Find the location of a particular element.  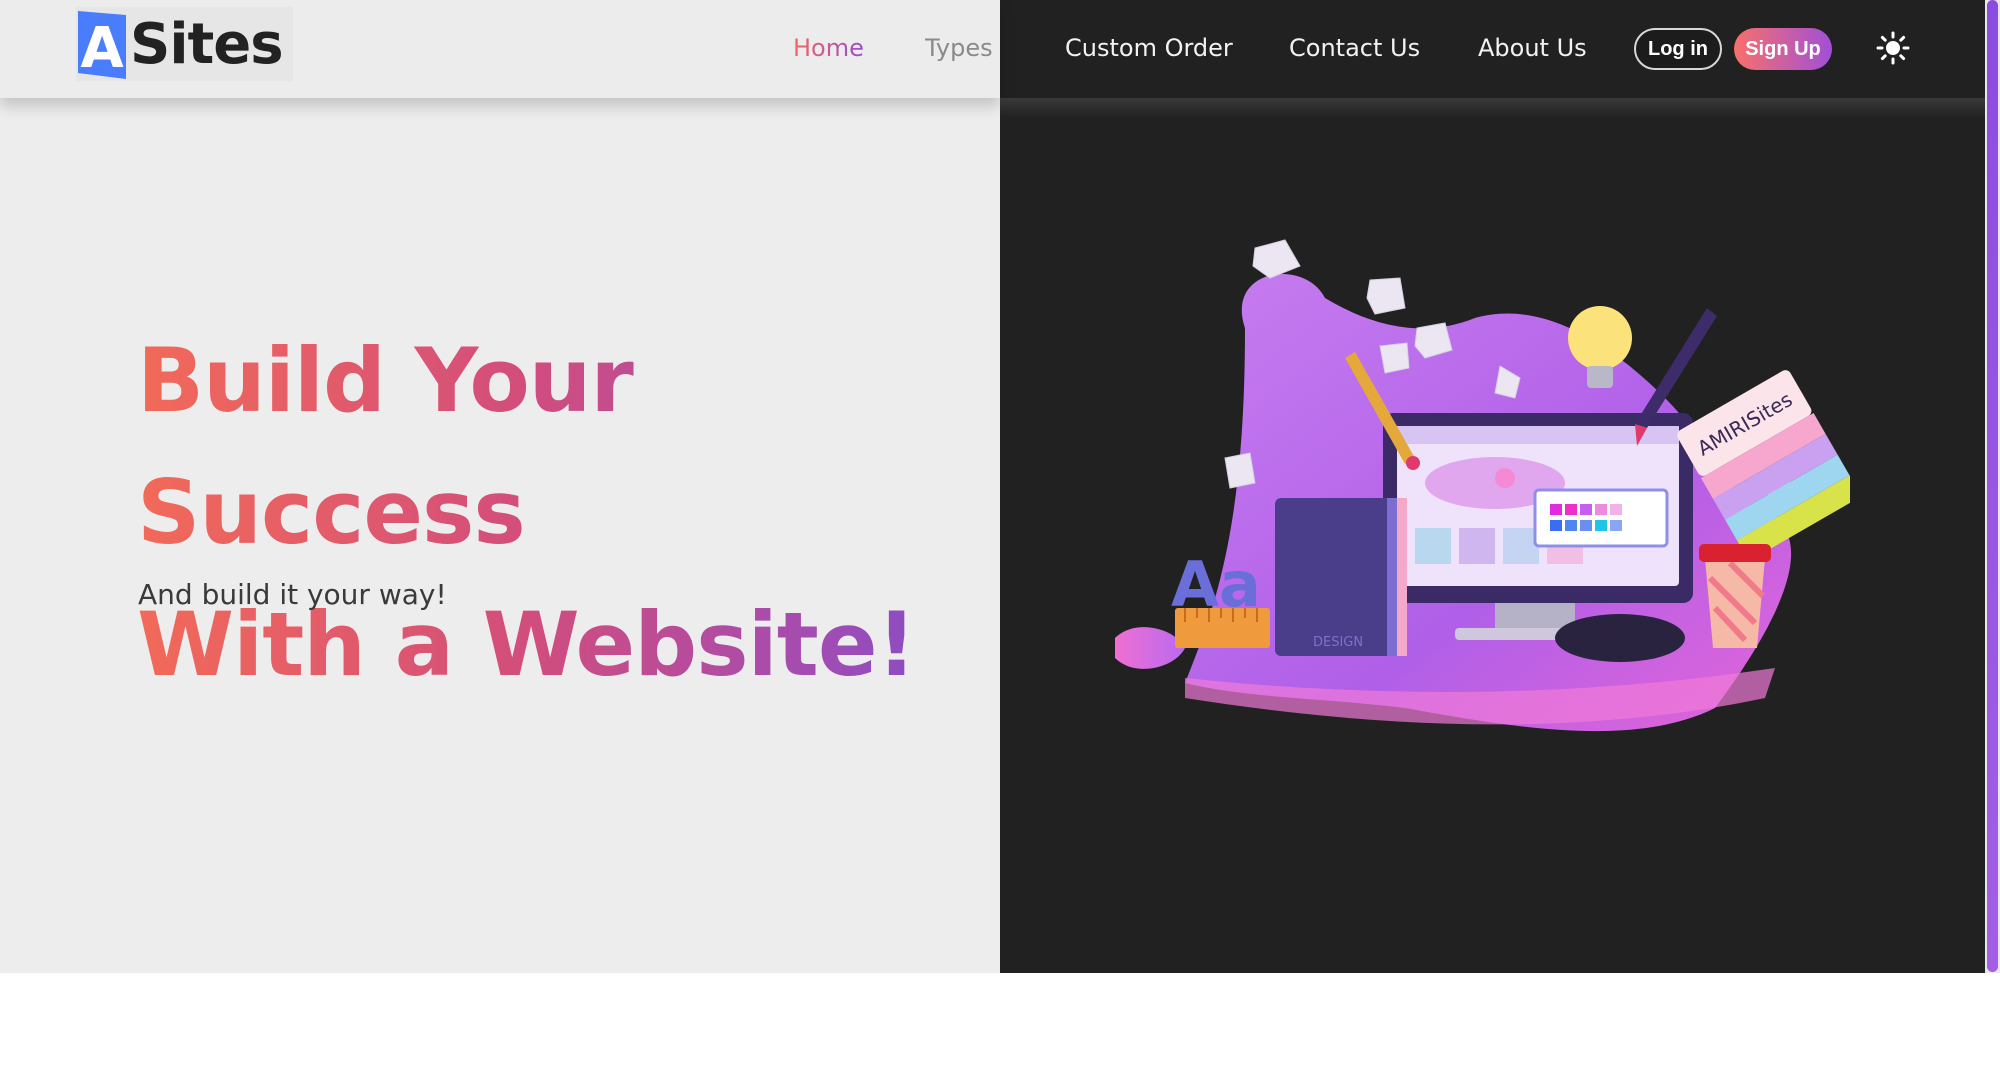

page-scrollbar is located at coordinates (1992, 486).